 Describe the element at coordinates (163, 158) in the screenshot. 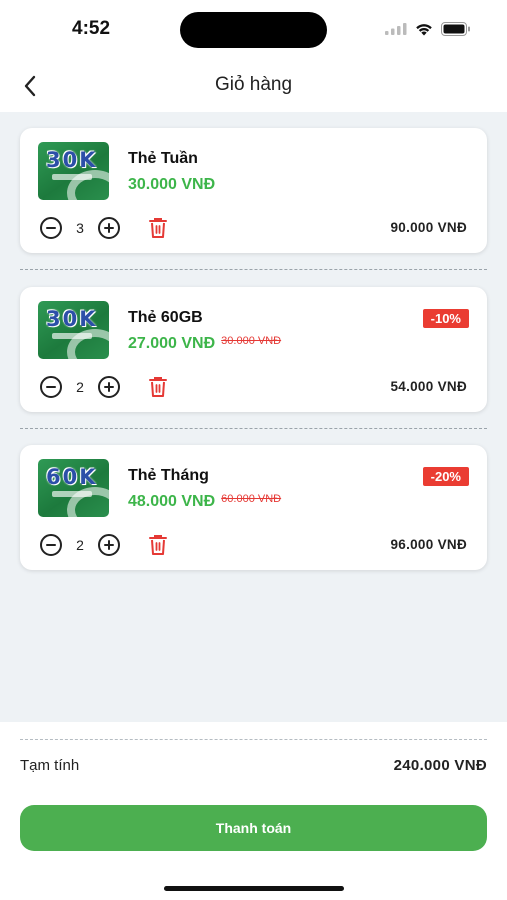

I see `item-name: Thẻ Tuần` at that location.